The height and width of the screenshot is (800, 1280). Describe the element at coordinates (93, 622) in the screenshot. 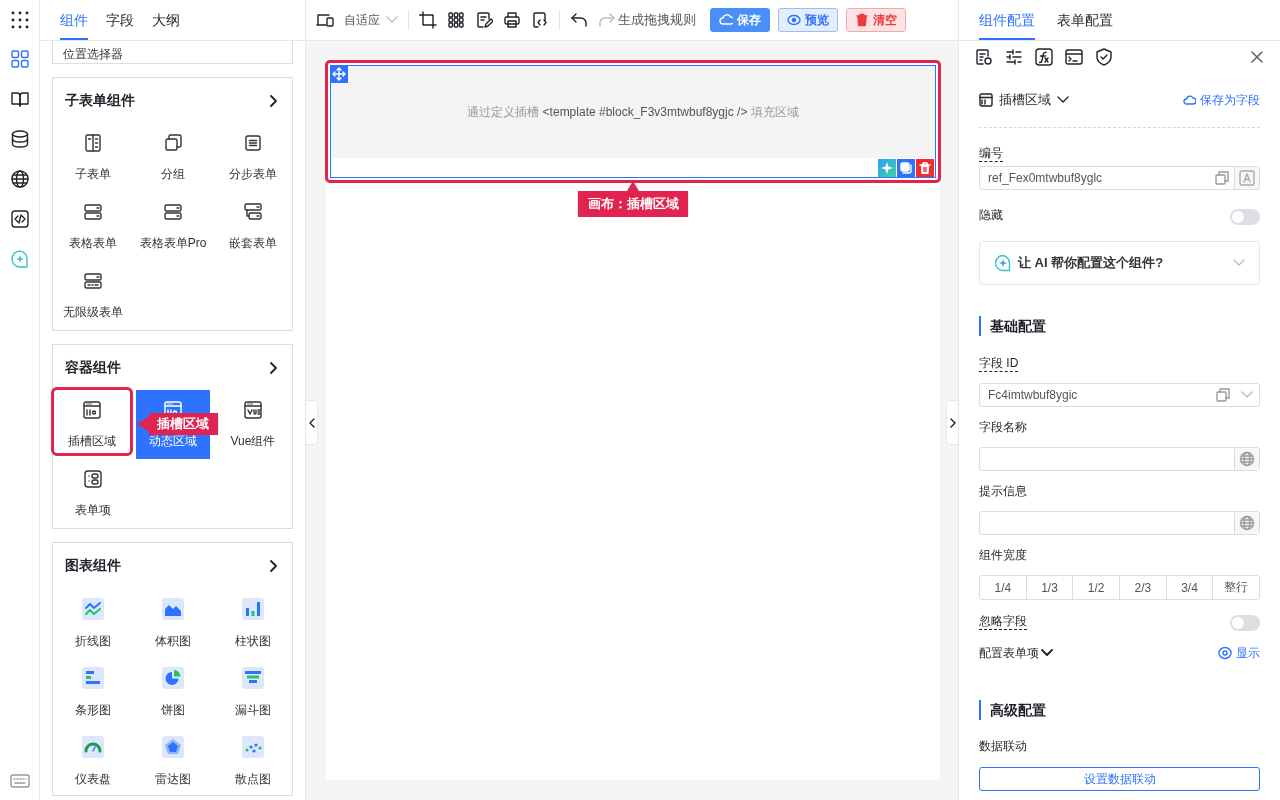

I see `component-item: 折线图` at that location.